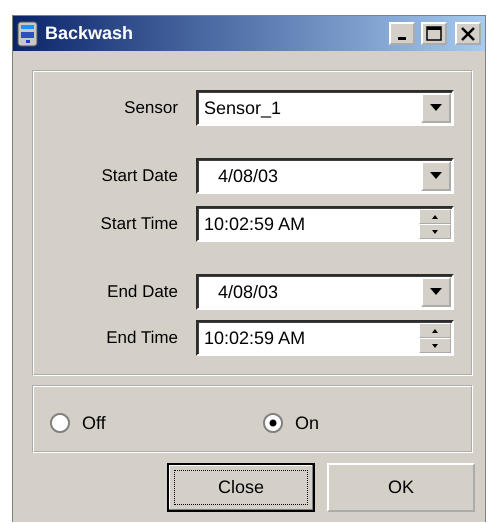  Describe the element at coordinates (291, 423) in the screenshot. I see `radio-button: On` at that location.